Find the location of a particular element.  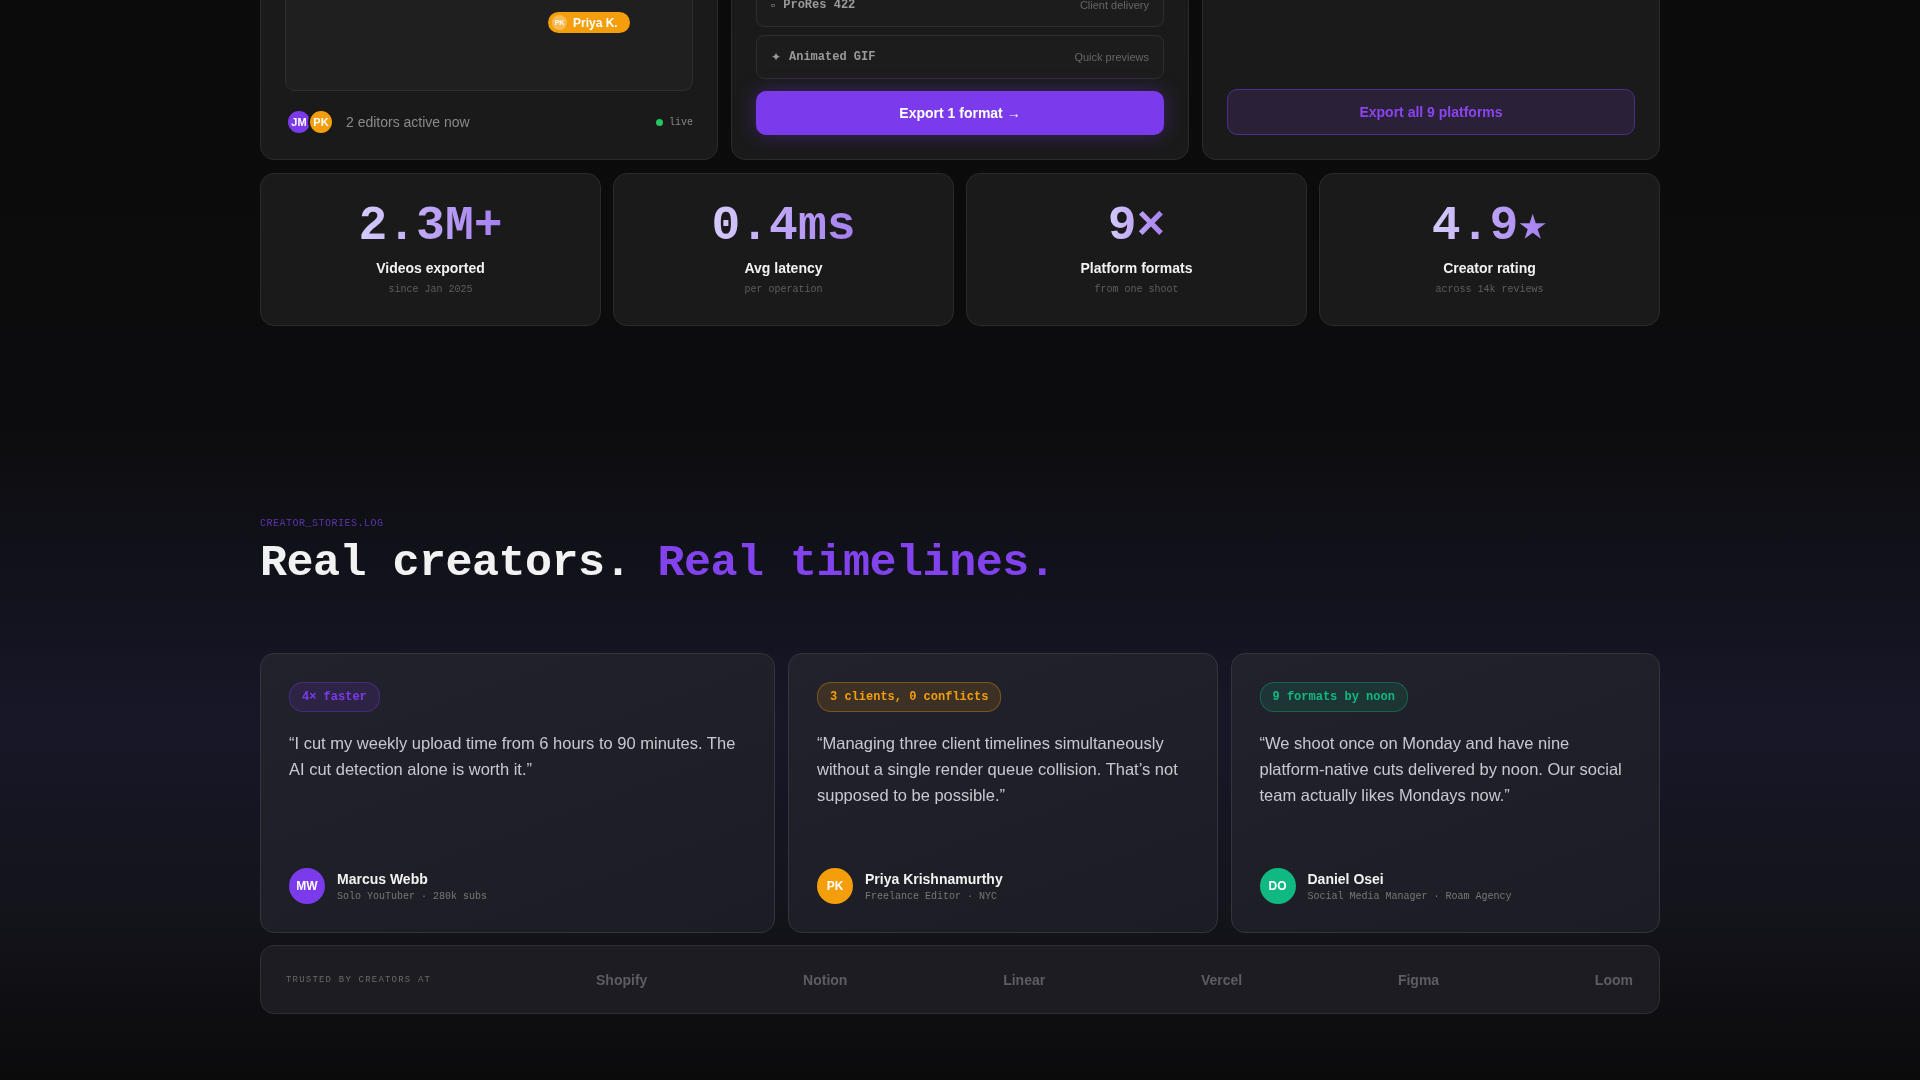

author-role: Freelance Editor · NYC is located at coordinates (932, 896).